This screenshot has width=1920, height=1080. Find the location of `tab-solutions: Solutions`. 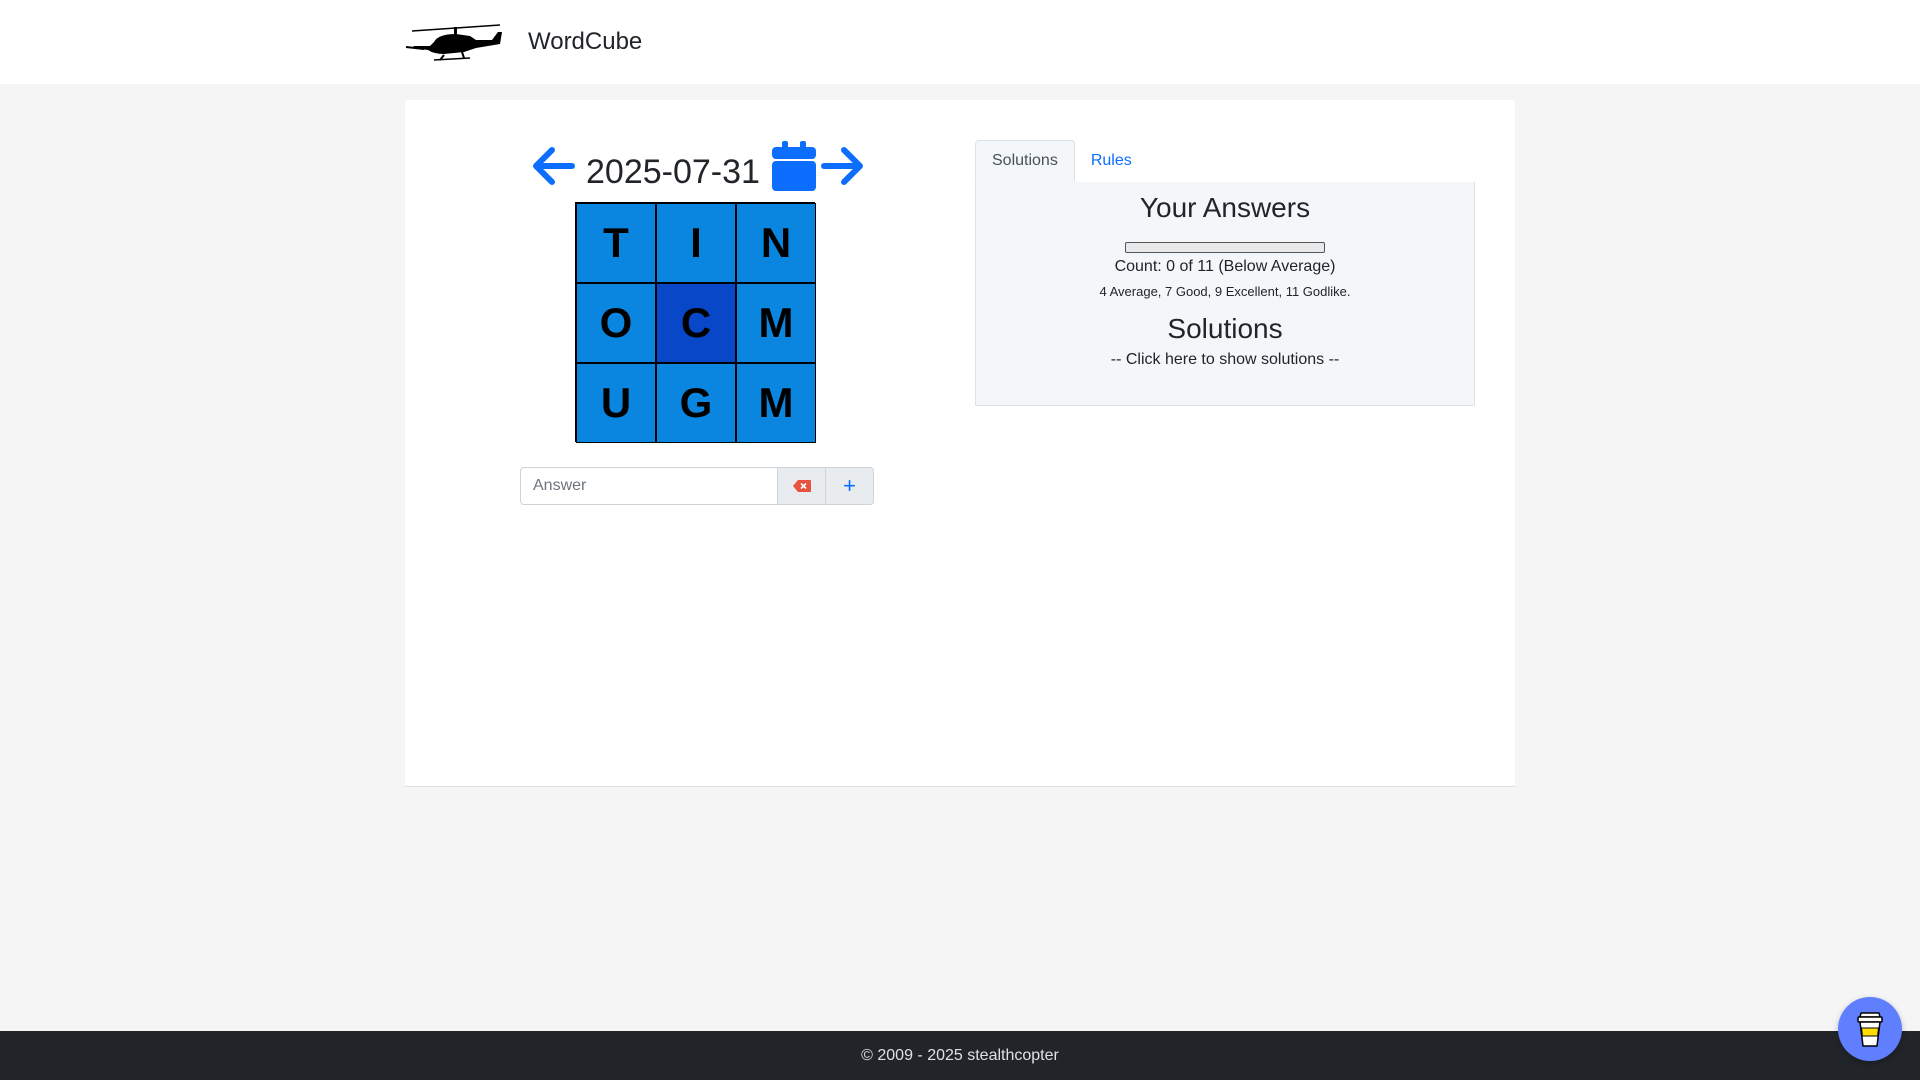

tab-solutions: Solutions is located at coordinates (1025, 161).